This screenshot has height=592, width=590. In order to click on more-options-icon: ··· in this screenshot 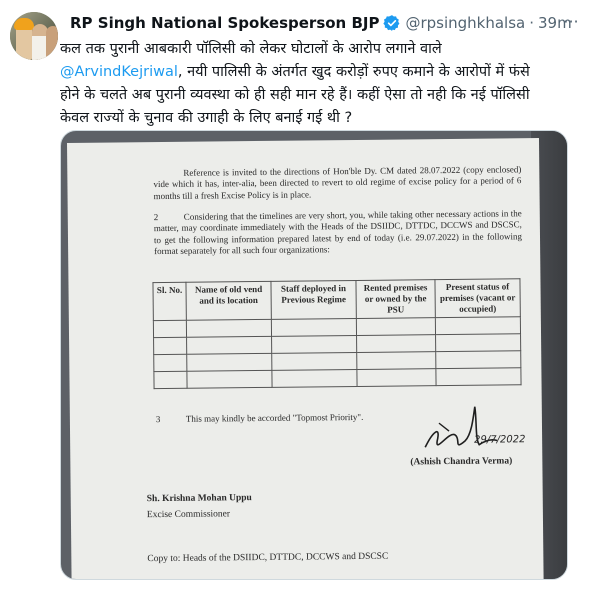, I will do `click(571, 21)`.